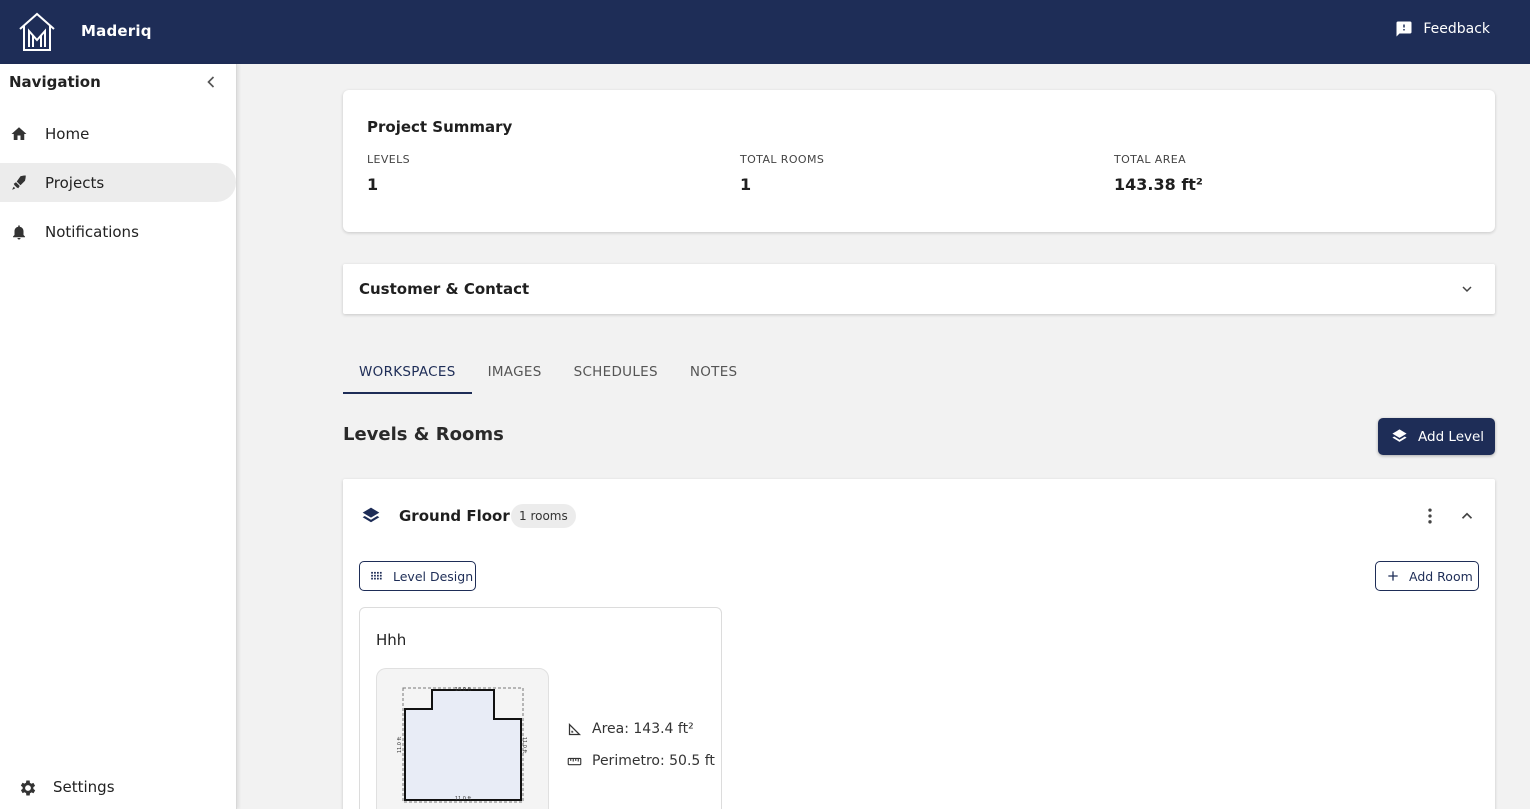 The width and height of the screenshot is (1530, 809). Describe the element at coordinates (84, 787) in the screenshot. I see `sidebar-item-label: Settings` at that location.